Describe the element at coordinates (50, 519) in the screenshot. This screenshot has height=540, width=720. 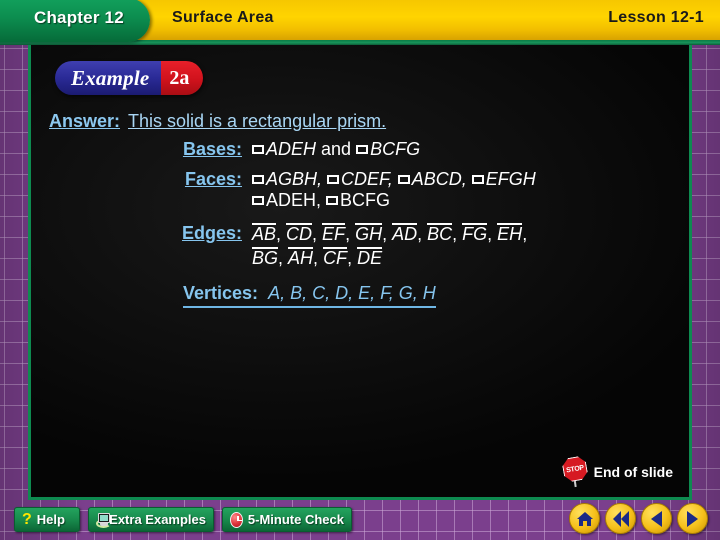
I see `help-button-label: Help` at that location.